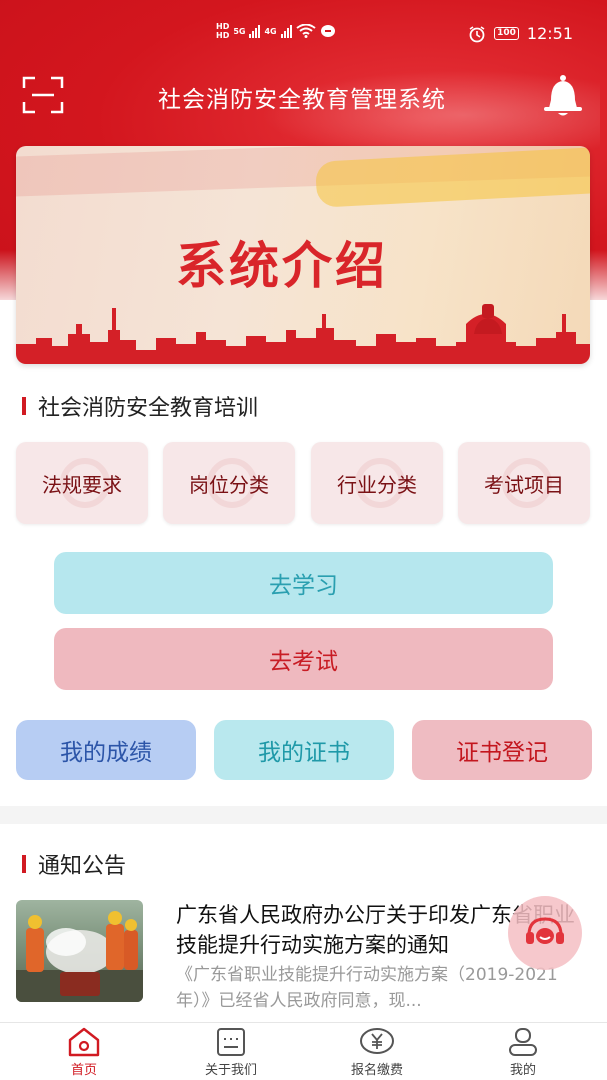 This screenshot has height=1080, width=607. Describe the element at coordinates (82, 866) in the screenshot. I see `notices-heading-text: 通知公告` at that location.